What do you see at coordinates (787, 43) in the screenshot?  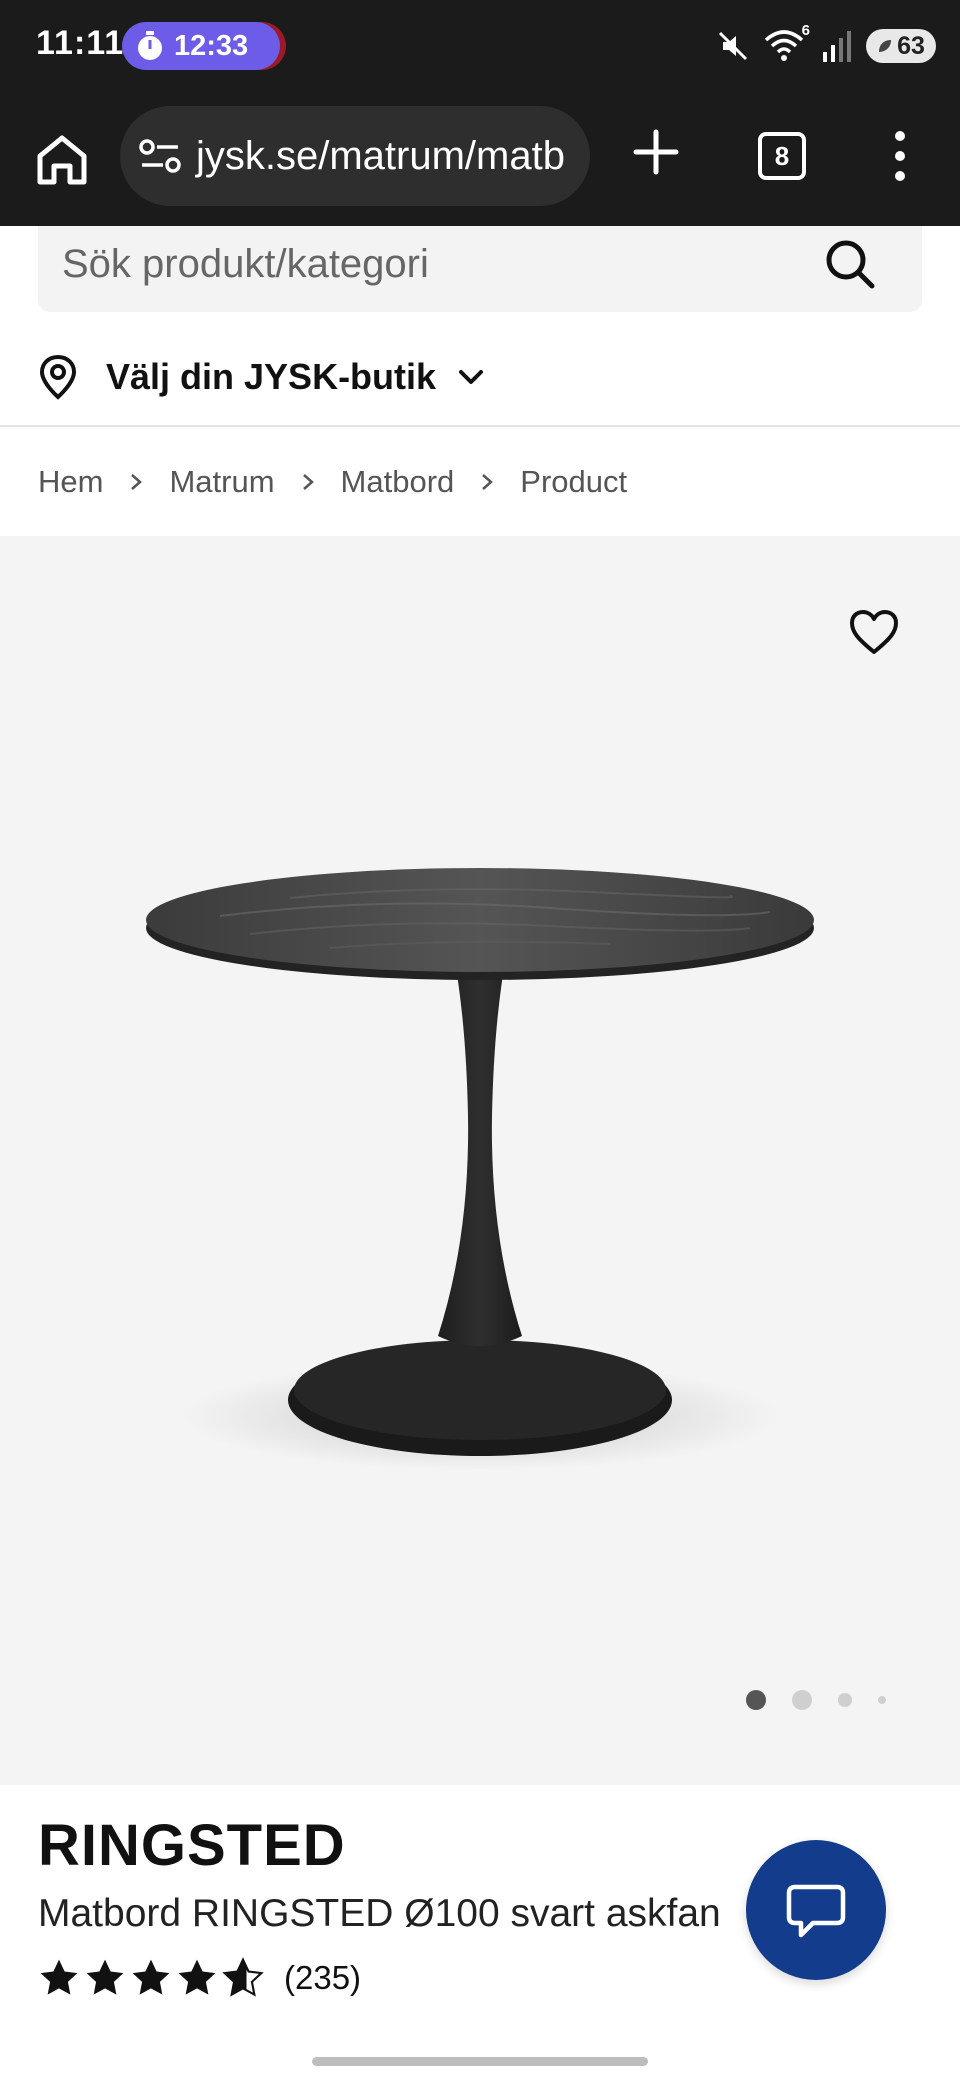 I see `wifi-icon: 6` at bounding box center [787, 43].